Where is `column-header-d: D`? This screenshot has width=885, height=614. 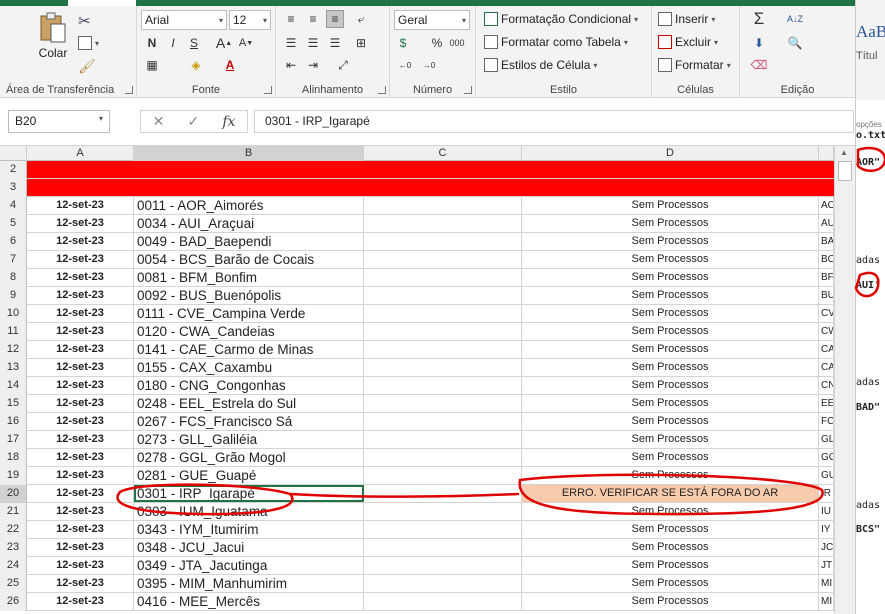
column-header-d: D is located at coordinates (670, 153).